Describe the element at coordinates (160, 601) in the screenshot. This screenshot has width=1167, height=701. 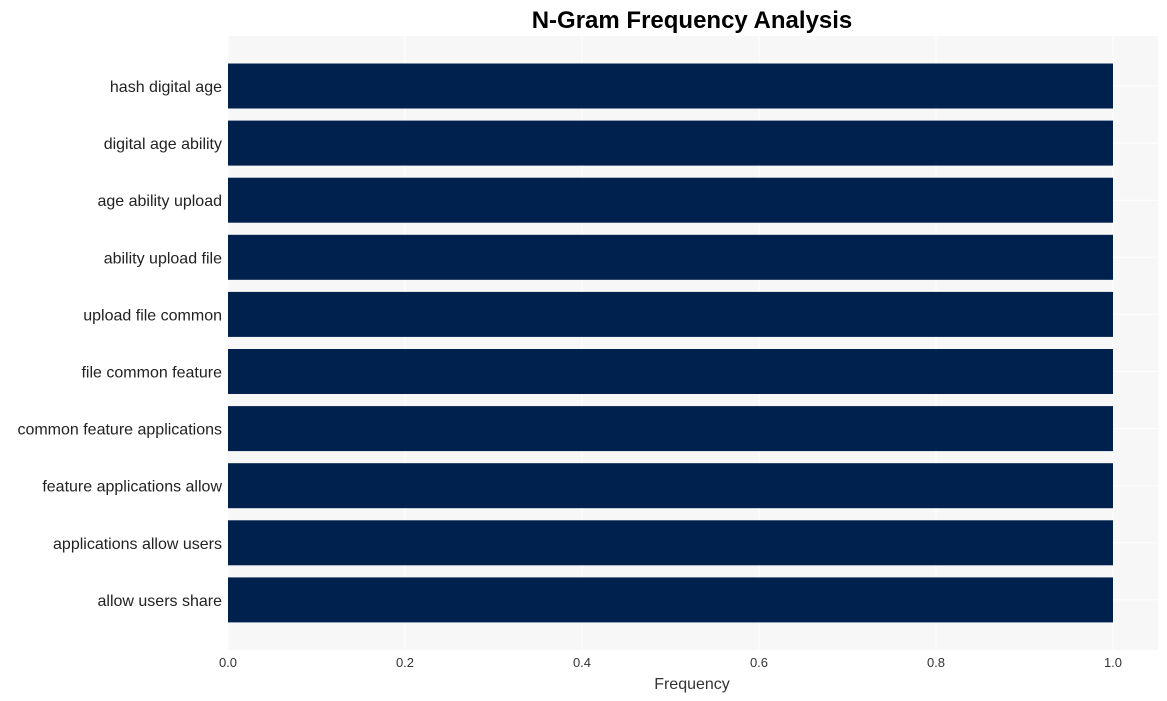
I see `category-label: allow users share` at that location.